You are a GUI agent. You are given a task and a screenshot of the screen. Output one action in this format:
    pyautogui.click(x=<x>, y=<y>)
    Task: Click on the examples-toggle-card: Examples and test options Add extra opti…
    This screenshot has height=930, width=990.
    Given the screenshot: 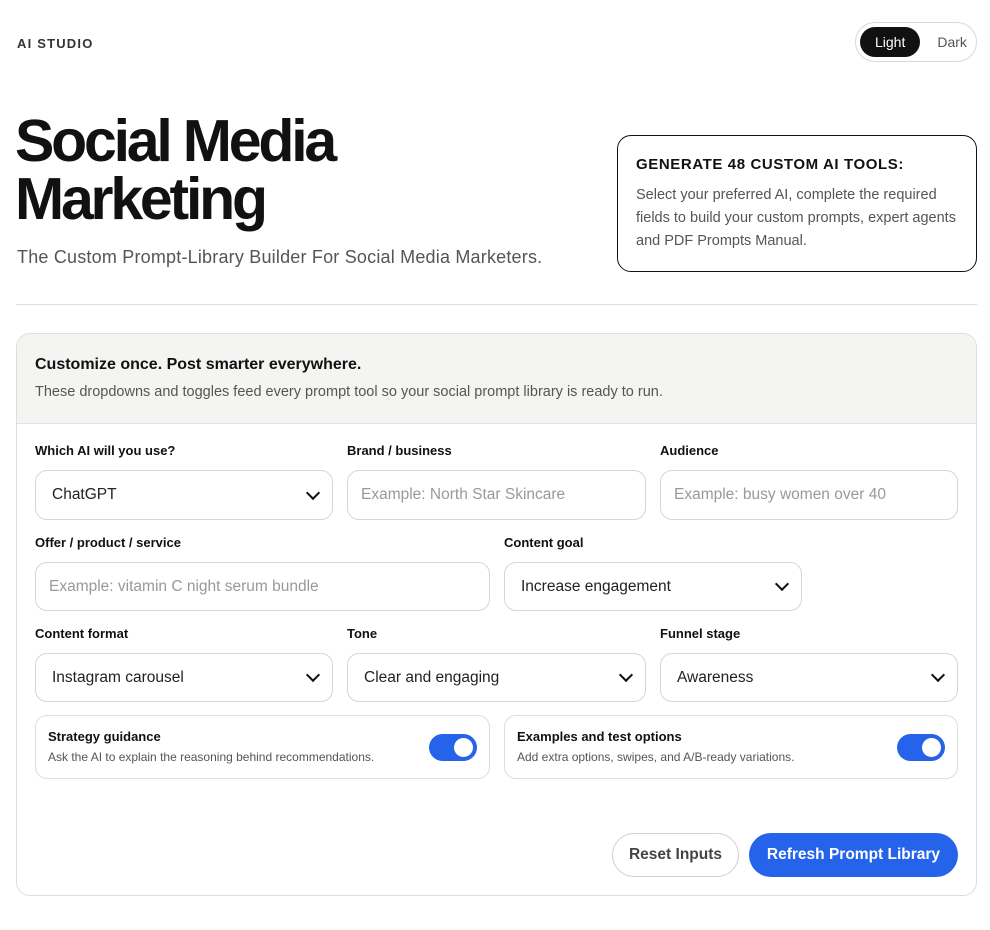 What is the action you would take?
    pyautogui.click(x=731, y=747)
    